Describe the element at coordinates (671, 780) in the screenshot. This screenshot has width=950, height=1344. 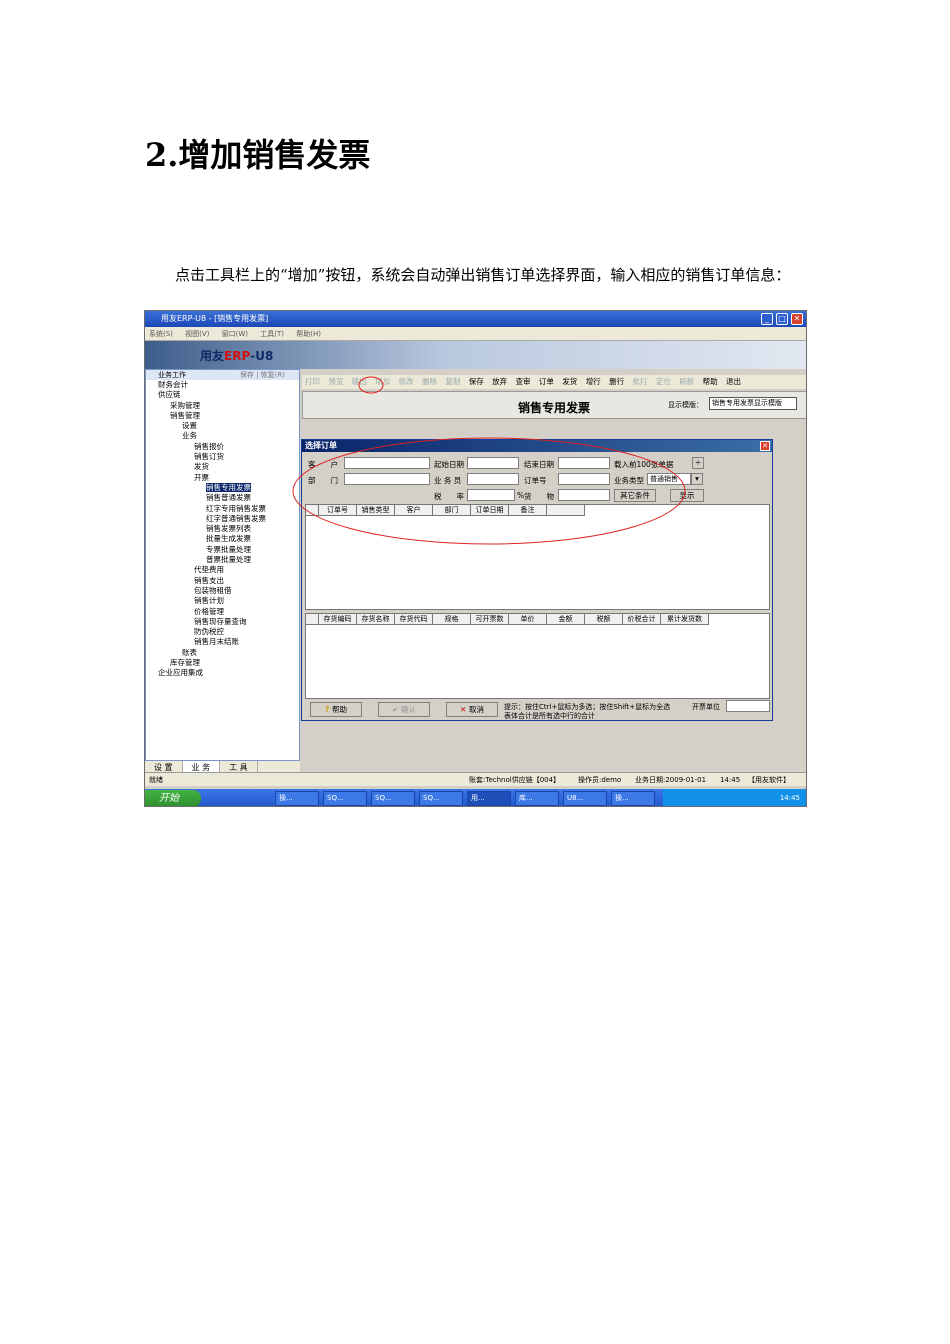
I see `status-biz-date: 业务日期:2009-01-01` at that location.